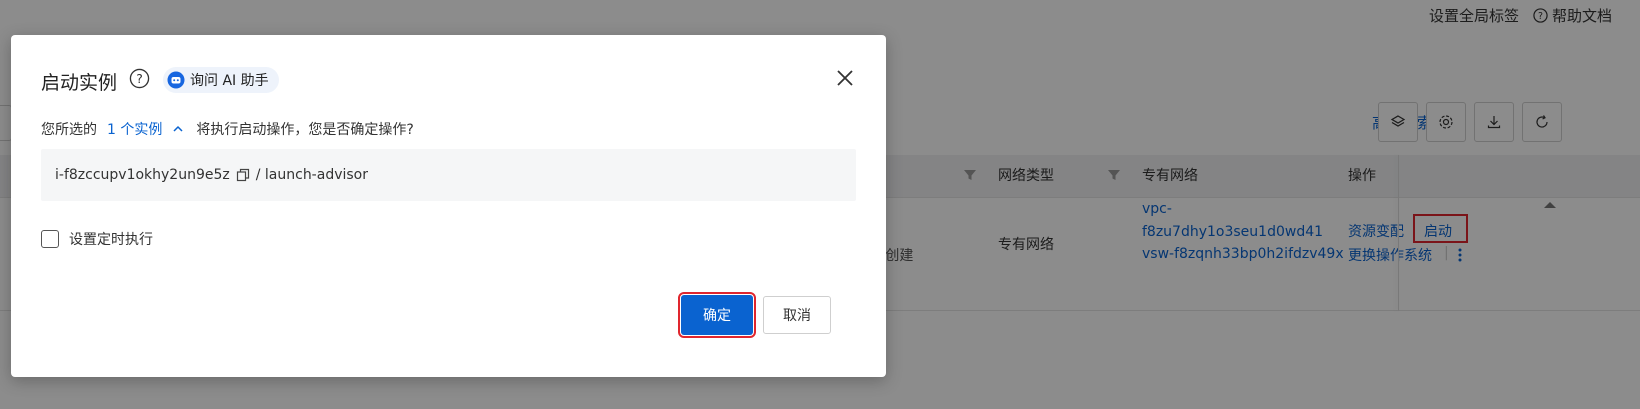 The width and height of the screenshot is (1640, 409). Describe the element at coordinates (69, 130) in the screenshot. I see `confirm-prefix: 您所选的` at that location.